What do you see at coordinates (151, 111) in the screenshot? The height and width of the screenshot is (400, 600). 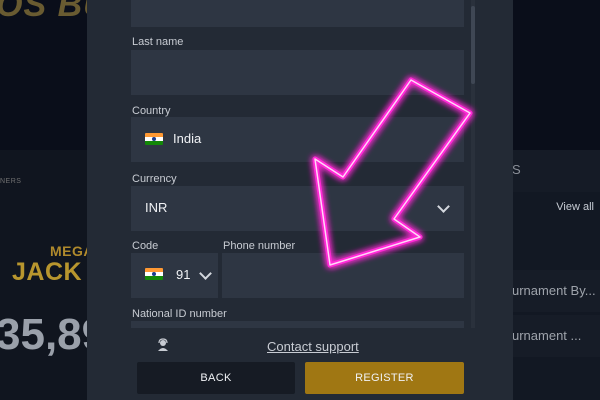 I see `country-label: Country` at bounding box center [151, 111].